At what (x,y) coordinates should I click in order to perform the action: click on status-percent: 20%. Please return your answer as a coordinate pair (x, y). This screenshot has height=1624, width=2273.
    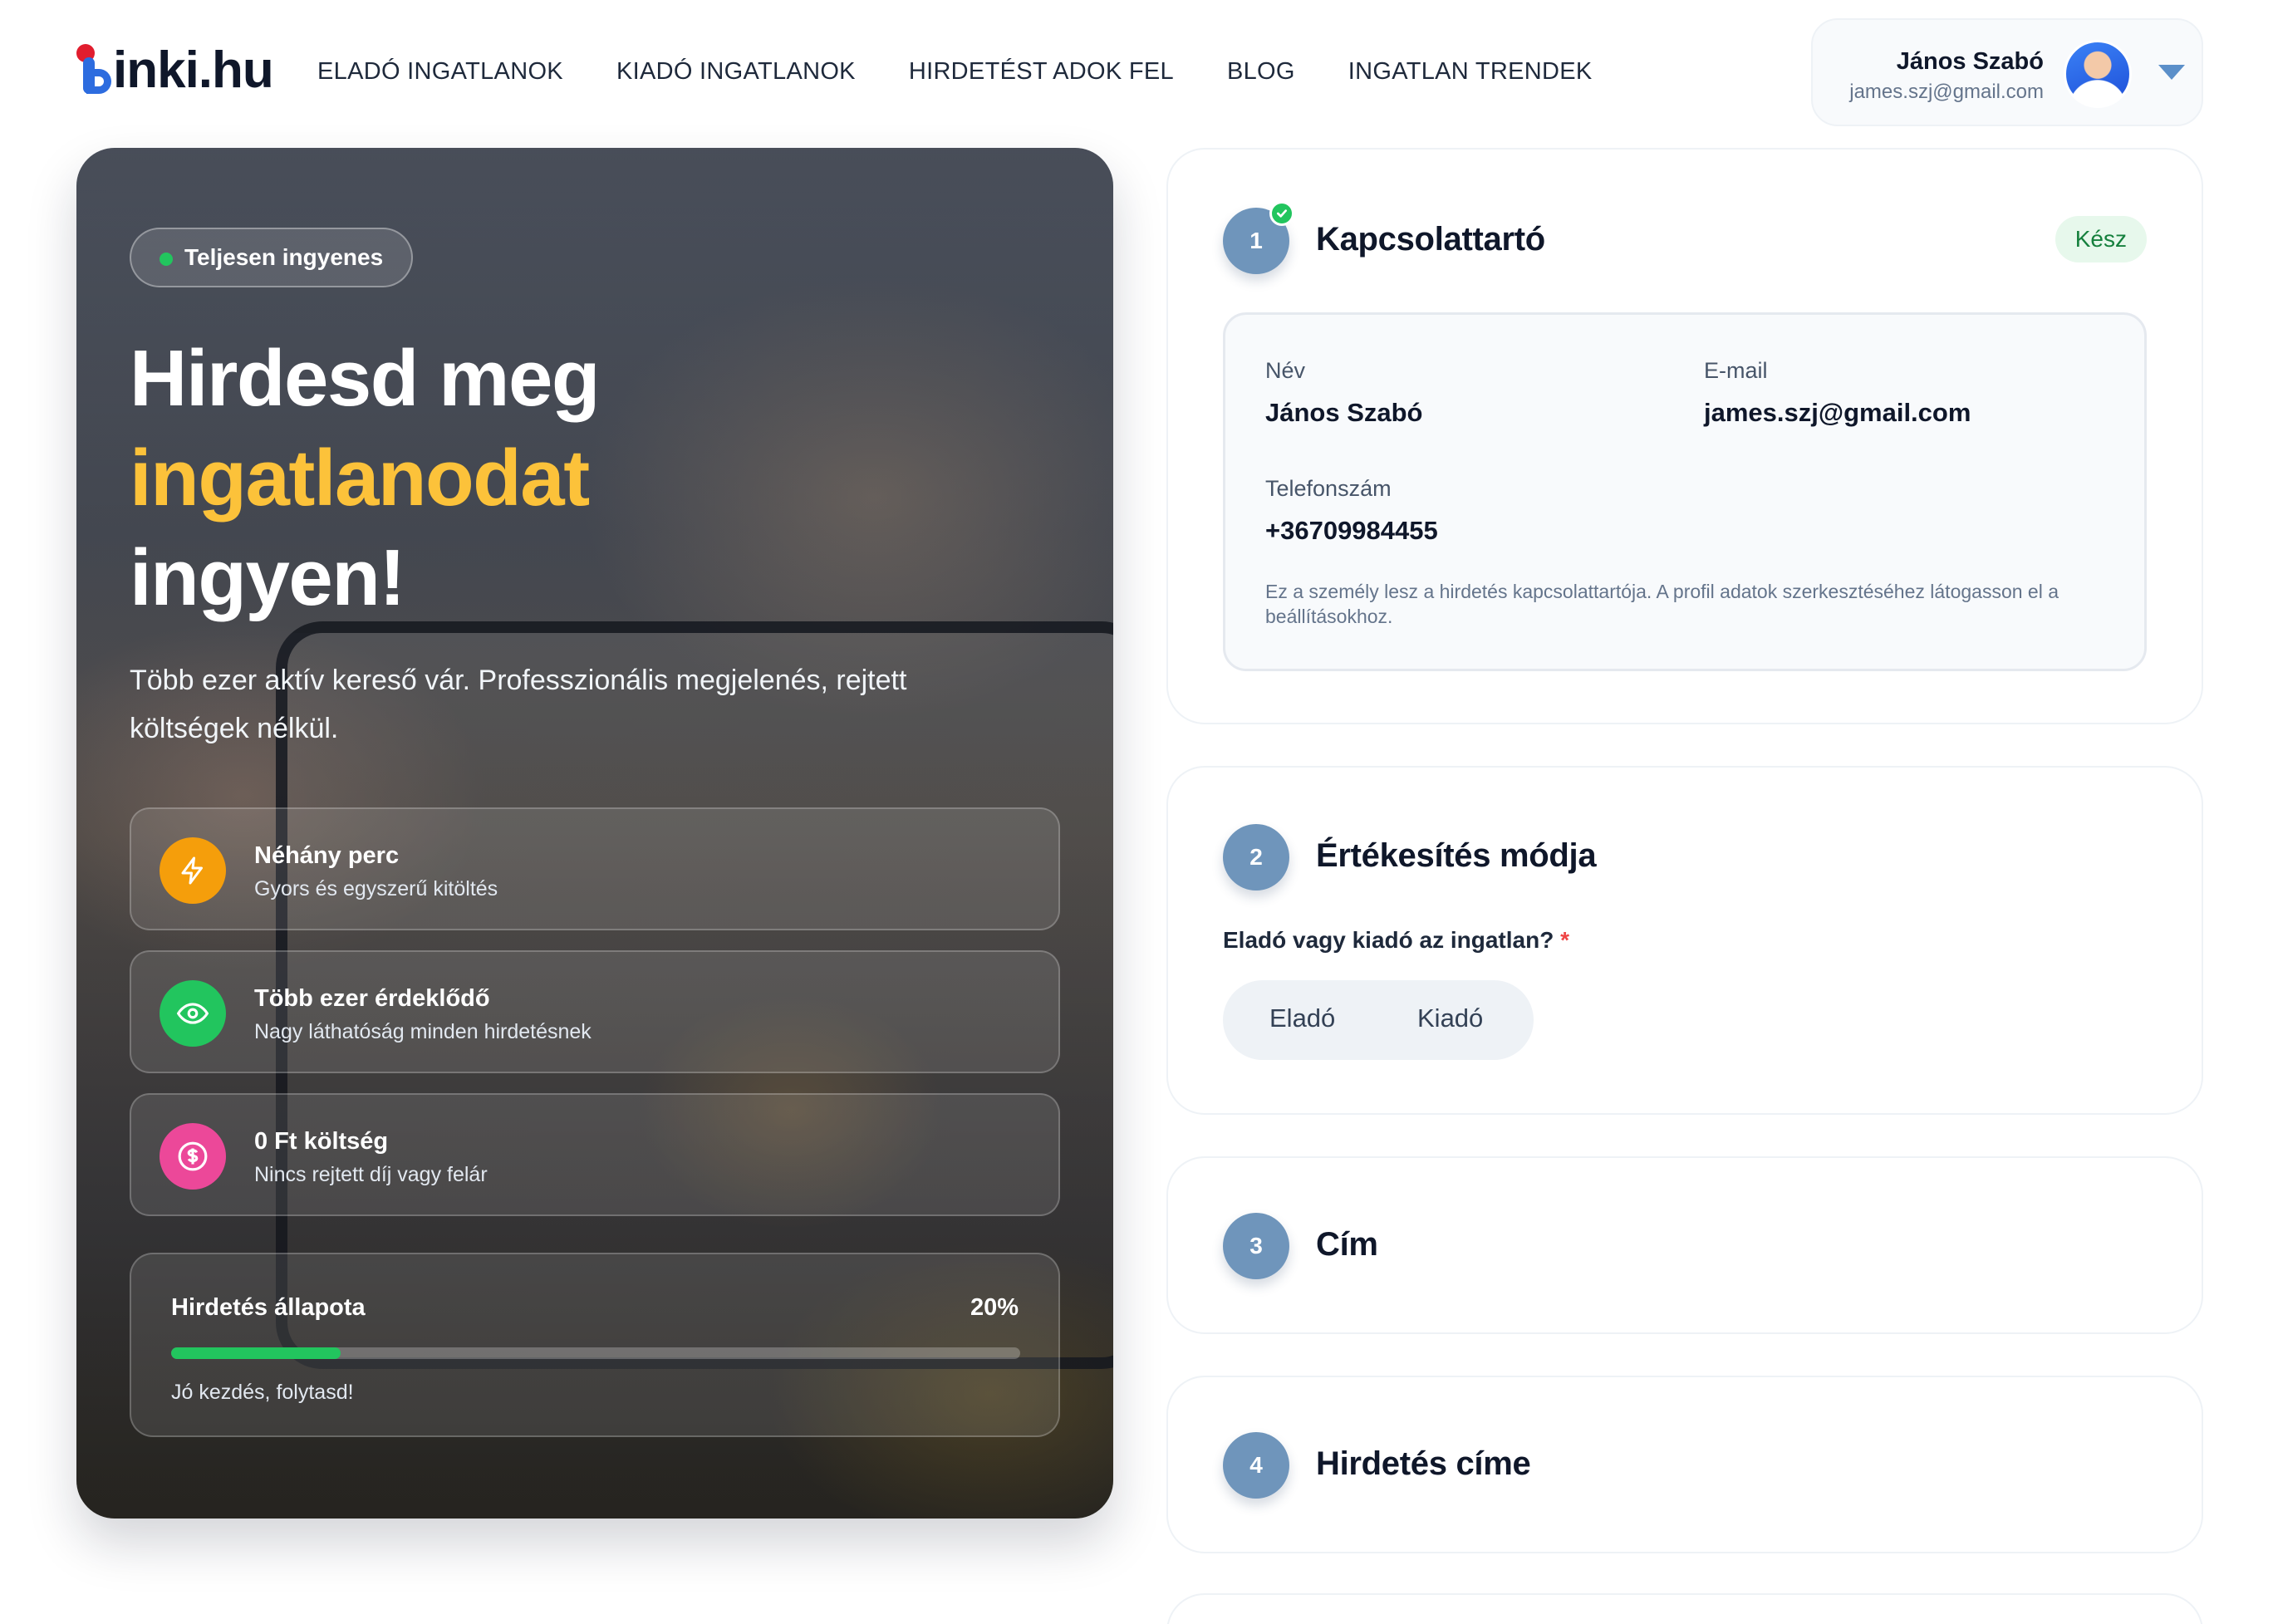
    Looking at the image, I should click on (994, 1307).